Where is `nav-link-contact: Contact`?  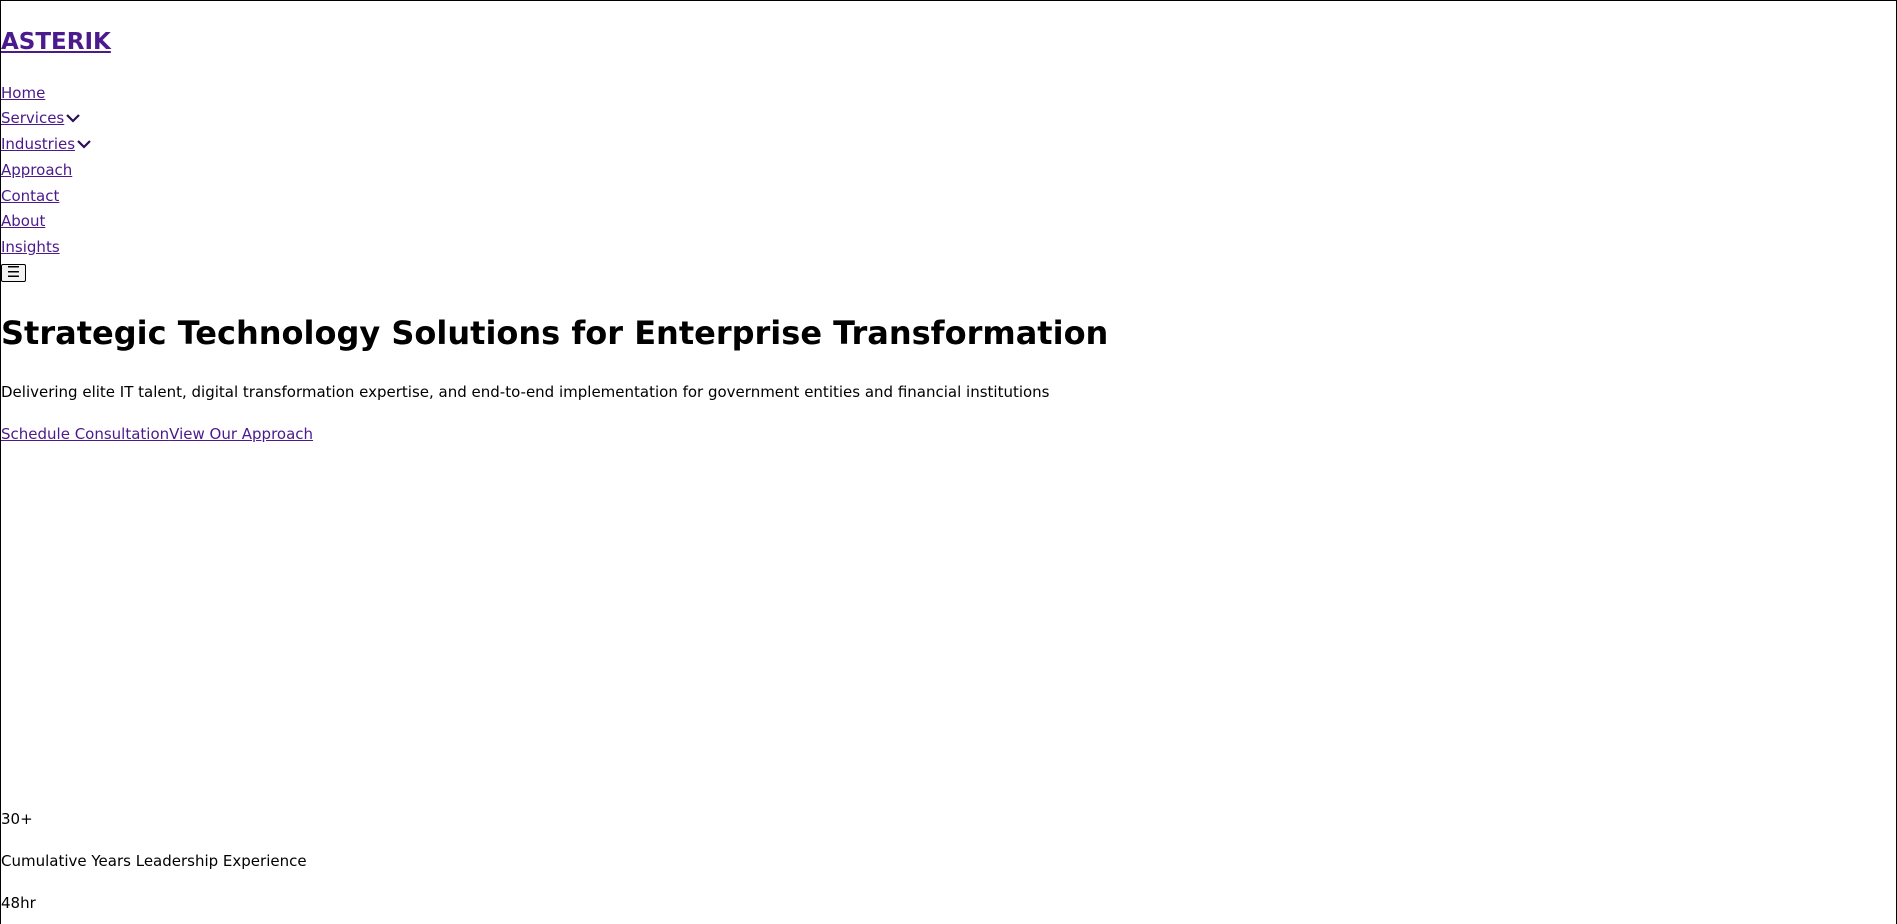 nav-link-contact: Contact is located at coordinates (30, 196).